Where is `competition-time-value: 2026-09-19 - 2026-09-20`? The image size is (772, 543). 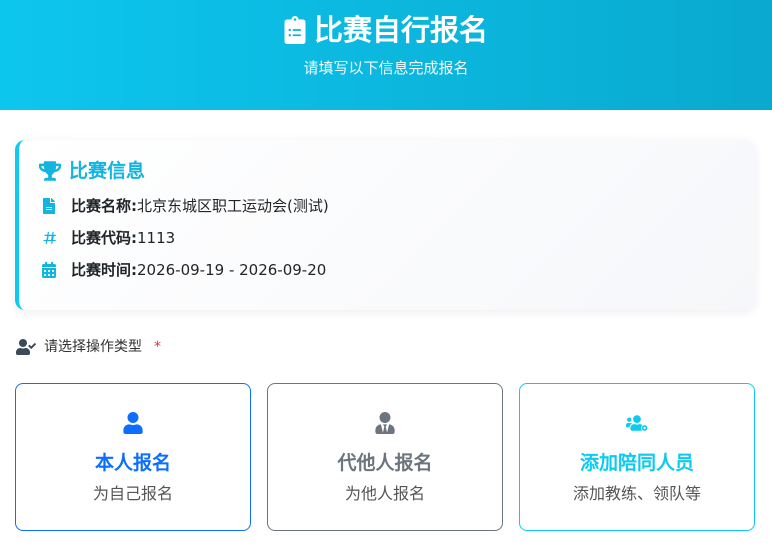 competition-time-value: 2026-09-19 - 2026-09-20 is located at coordinates (232, 270).